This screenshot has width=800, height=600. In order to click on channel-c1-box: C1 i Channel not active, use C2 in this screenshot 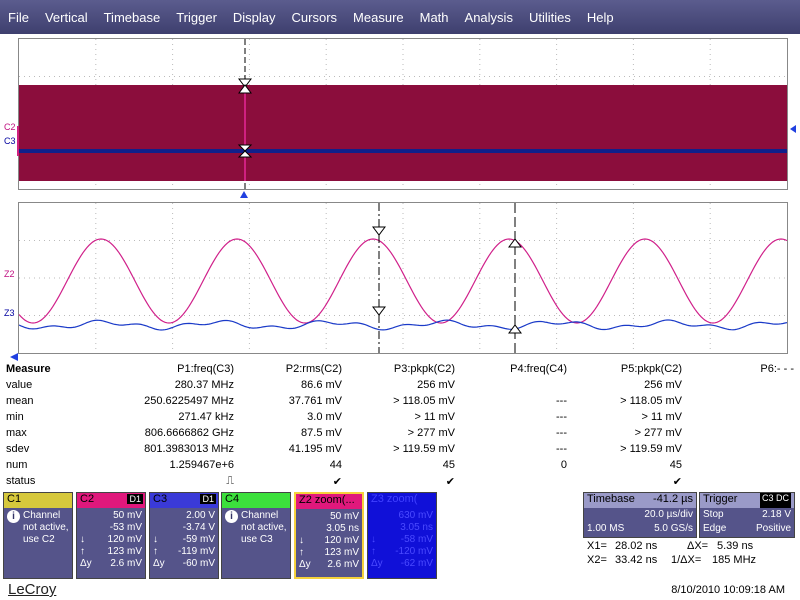, I will do `click(38, 535)`.